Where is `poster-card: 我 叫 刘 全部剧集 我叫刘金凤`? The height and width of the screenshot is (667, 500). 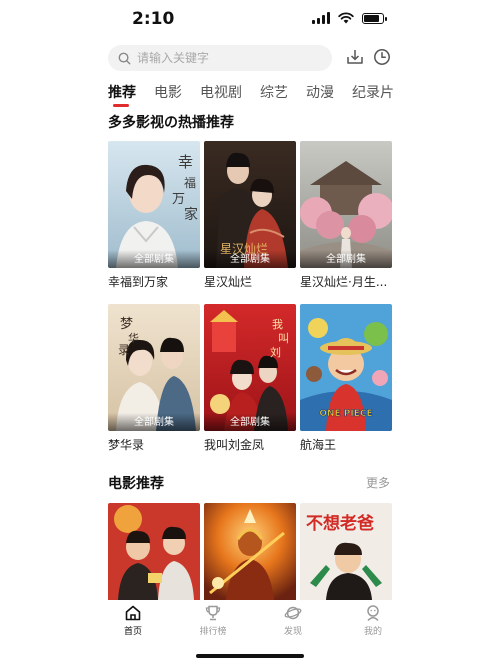
poster-card: 我 叫 刘 全部剧集 我叫刘金凤 is located at coordinates (250, 378).